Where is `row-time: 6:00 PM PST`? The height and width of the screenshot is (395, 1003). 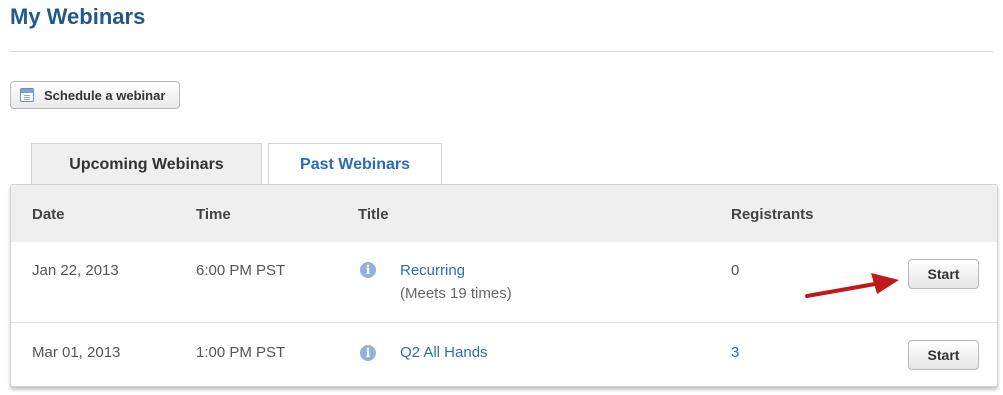
row-time: 6:00 PM PST is located at coordinates (241, 270).